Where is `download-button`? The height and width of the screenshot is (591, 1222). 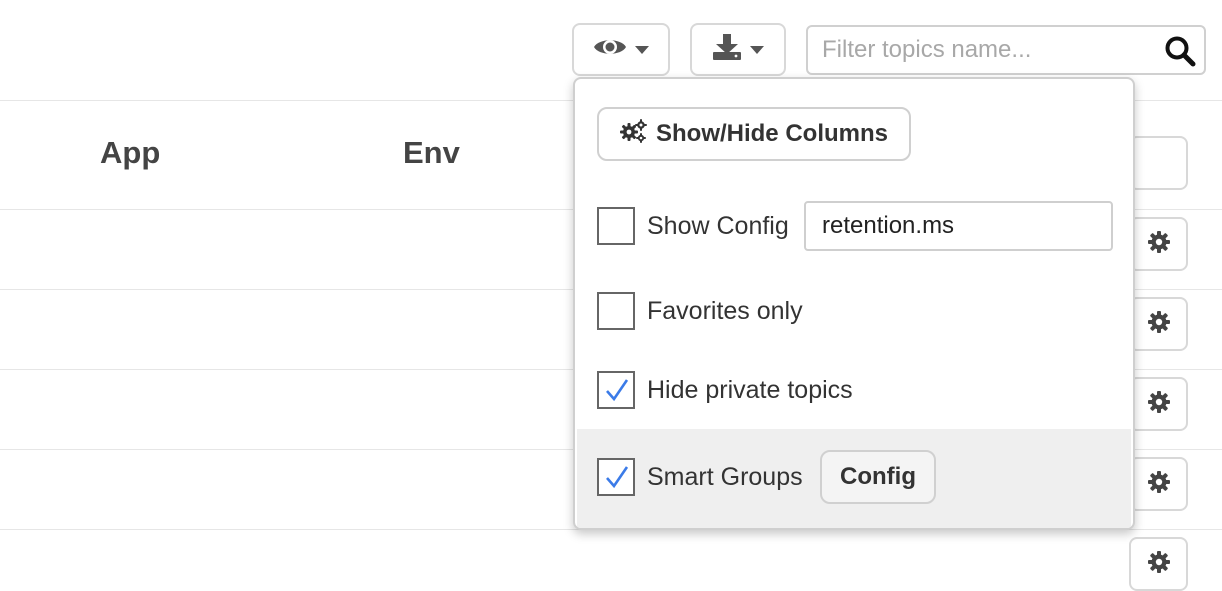 download-button is located at coordinates (738, 49).